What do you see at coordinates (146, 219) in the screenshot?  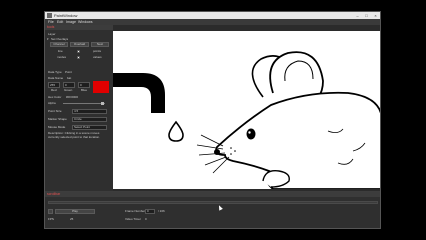 I see `video-timer-value: 0` at bounding box center [146, 219].